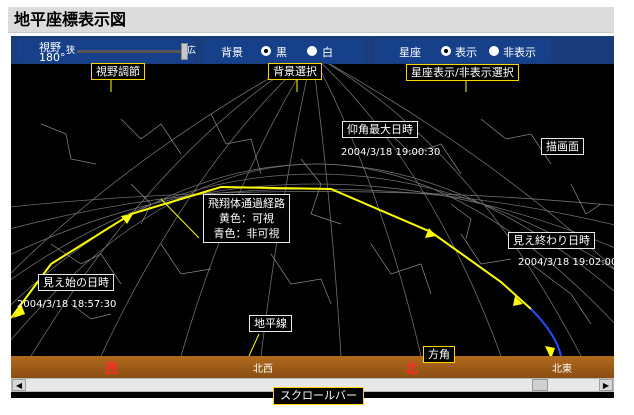 This screenshot has width=634, height=415. I want to click on constellation-panel: 星座 表示 非表示, so click(463, 51).